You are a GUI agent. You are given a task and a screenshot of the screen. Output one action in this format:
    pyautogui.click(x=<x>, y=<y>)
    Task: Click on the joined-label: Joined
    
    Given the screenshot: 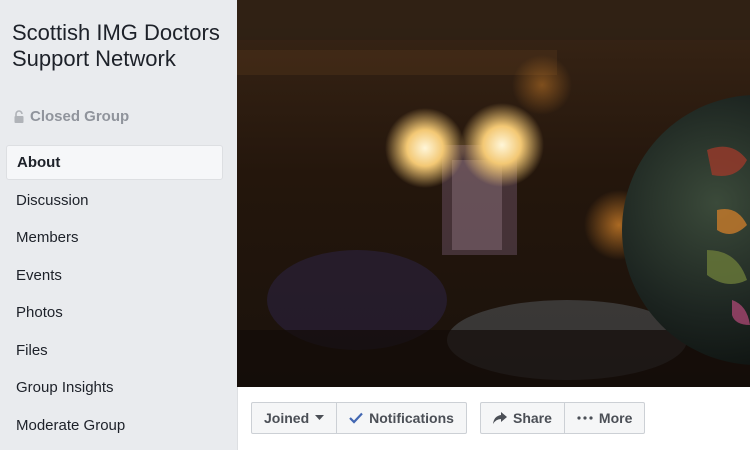 What is the action you would take?
    pyautogui.click(x=287, y=418)
    